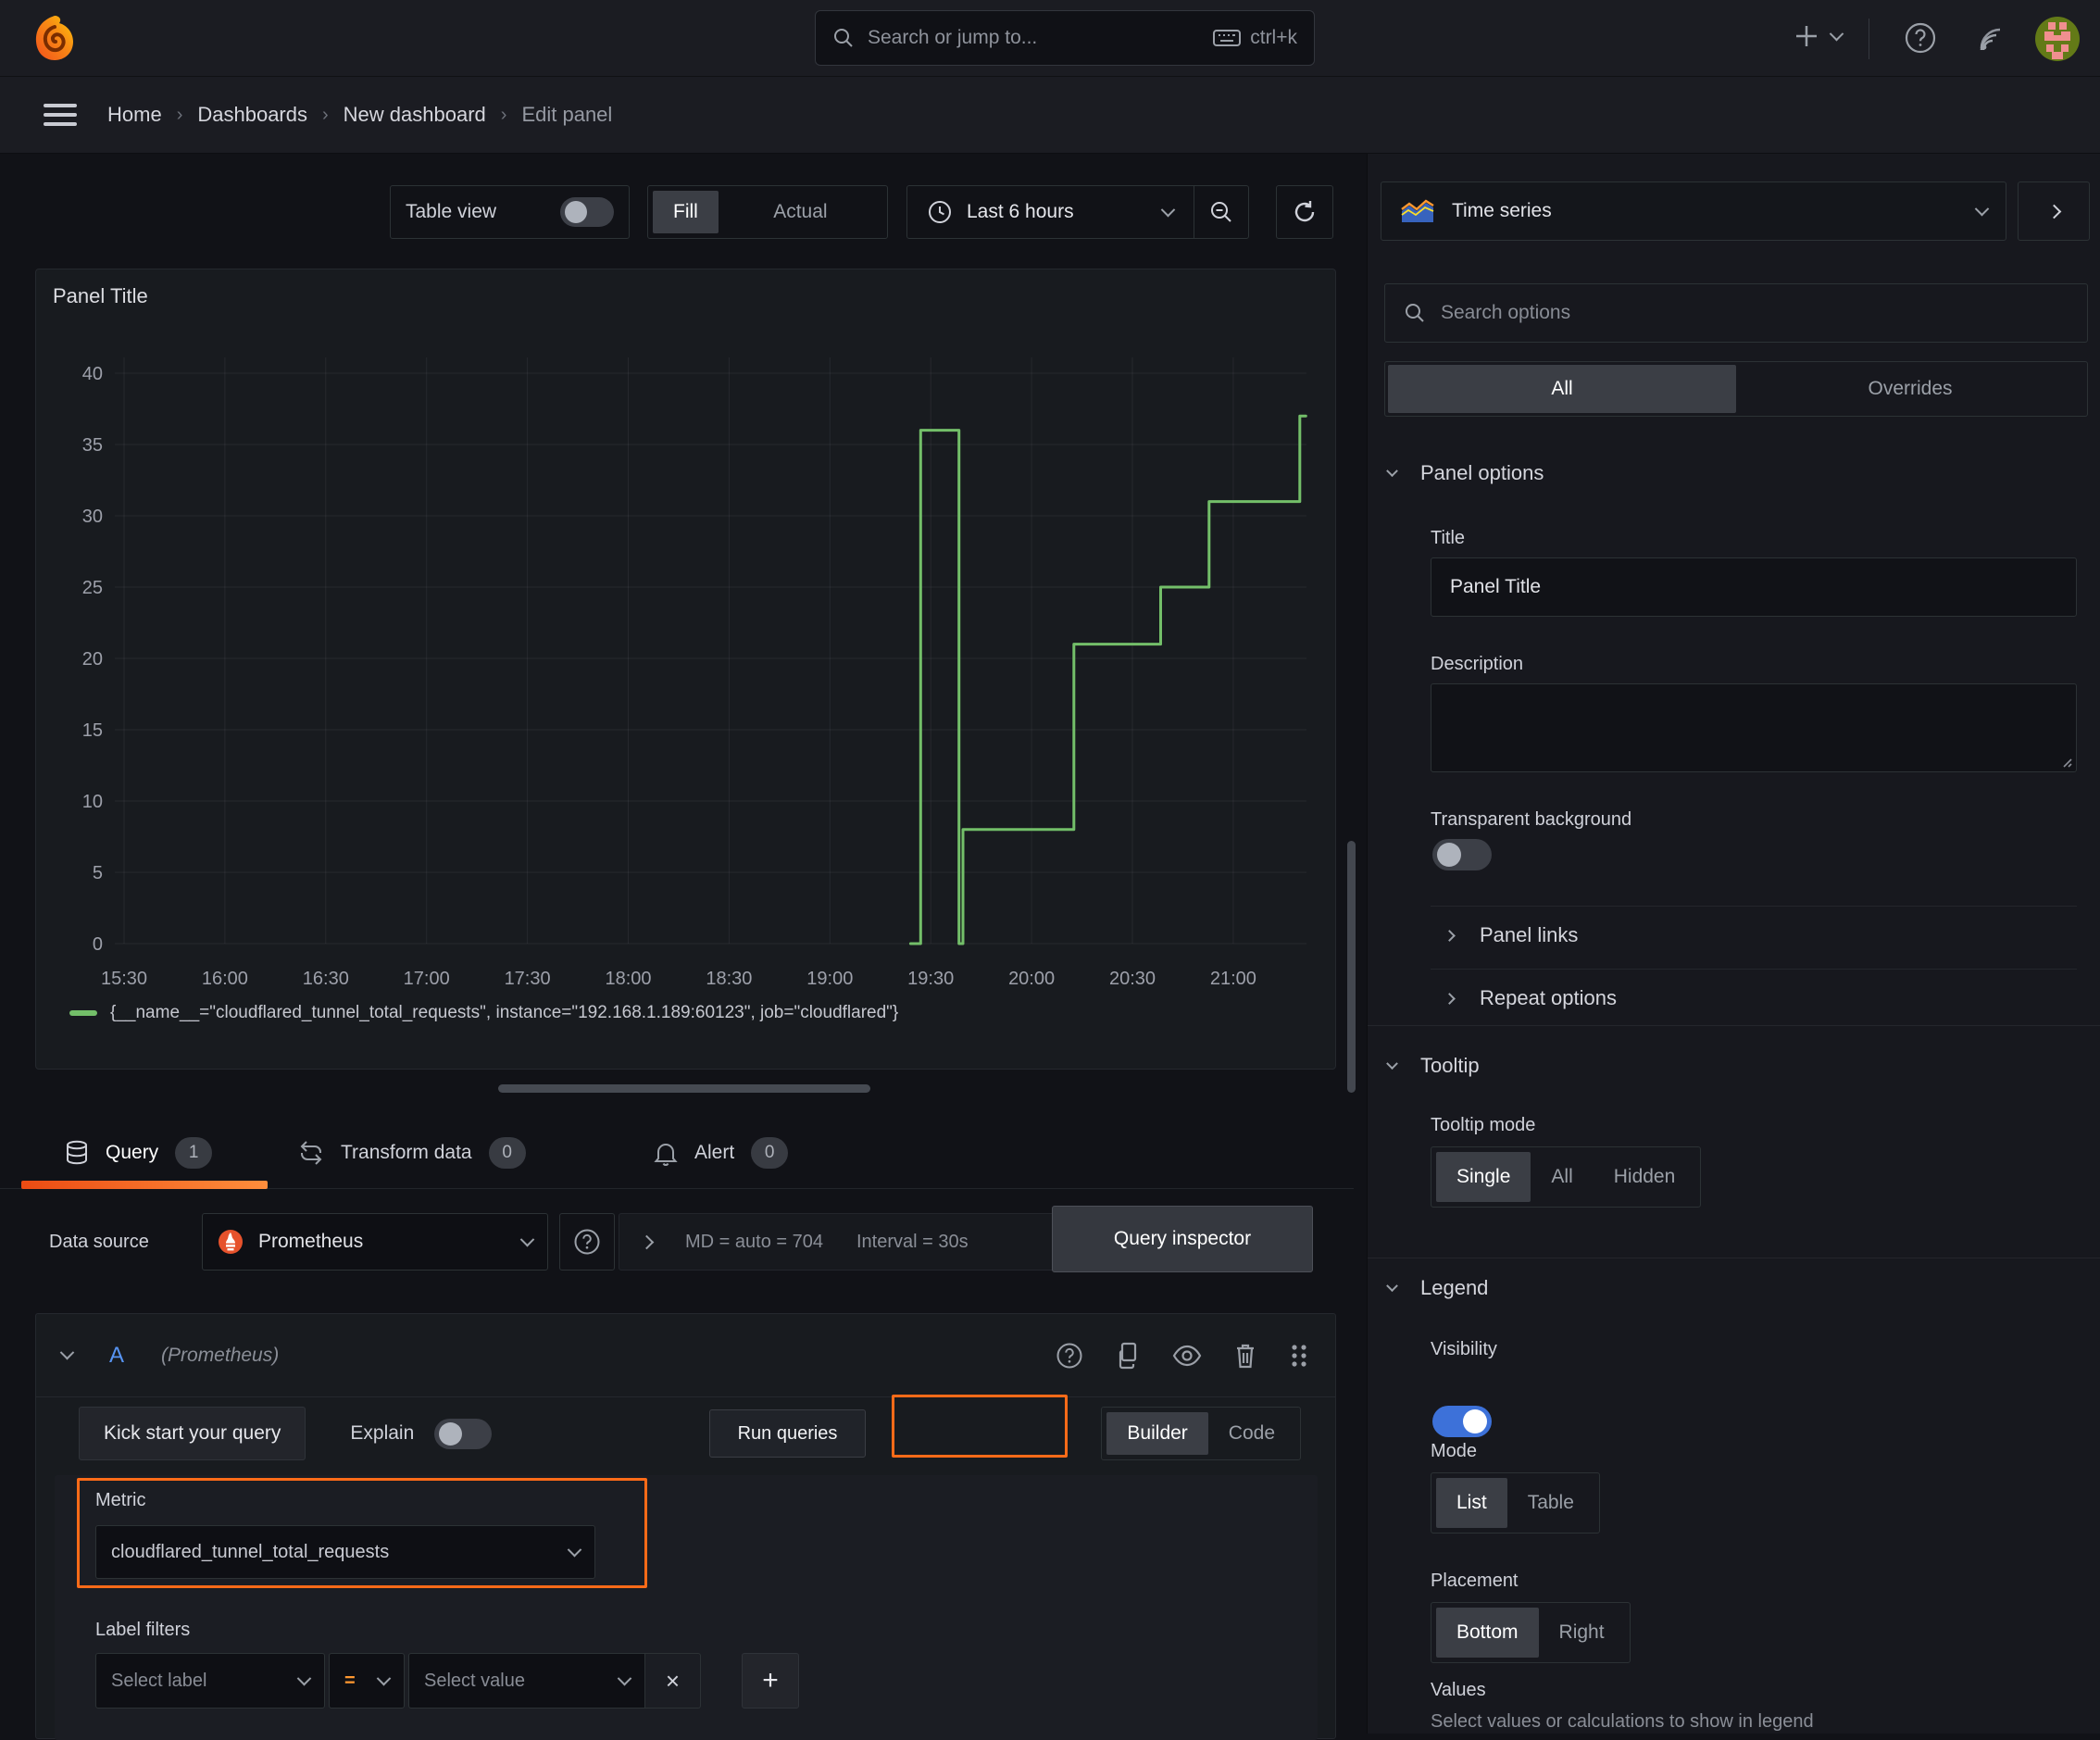 The image size is (2100, 1740). Describe the element at coordinates (124, 979) in the screenshot. I see `svg-text: 15:30` at that location.